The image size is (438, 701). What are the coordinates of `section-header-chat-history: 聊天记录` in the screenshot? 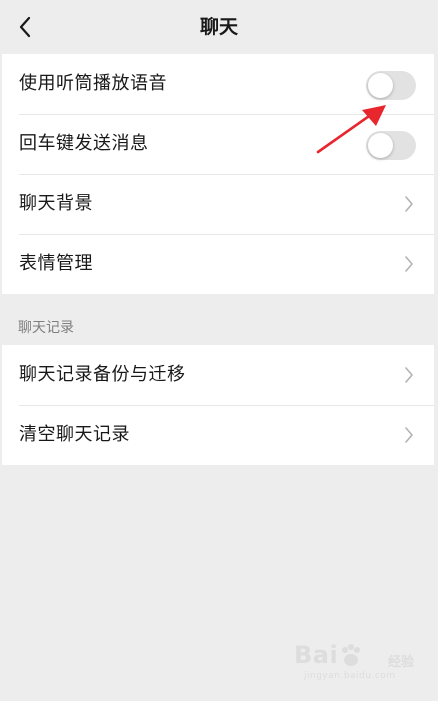 It's located at (46, 328).